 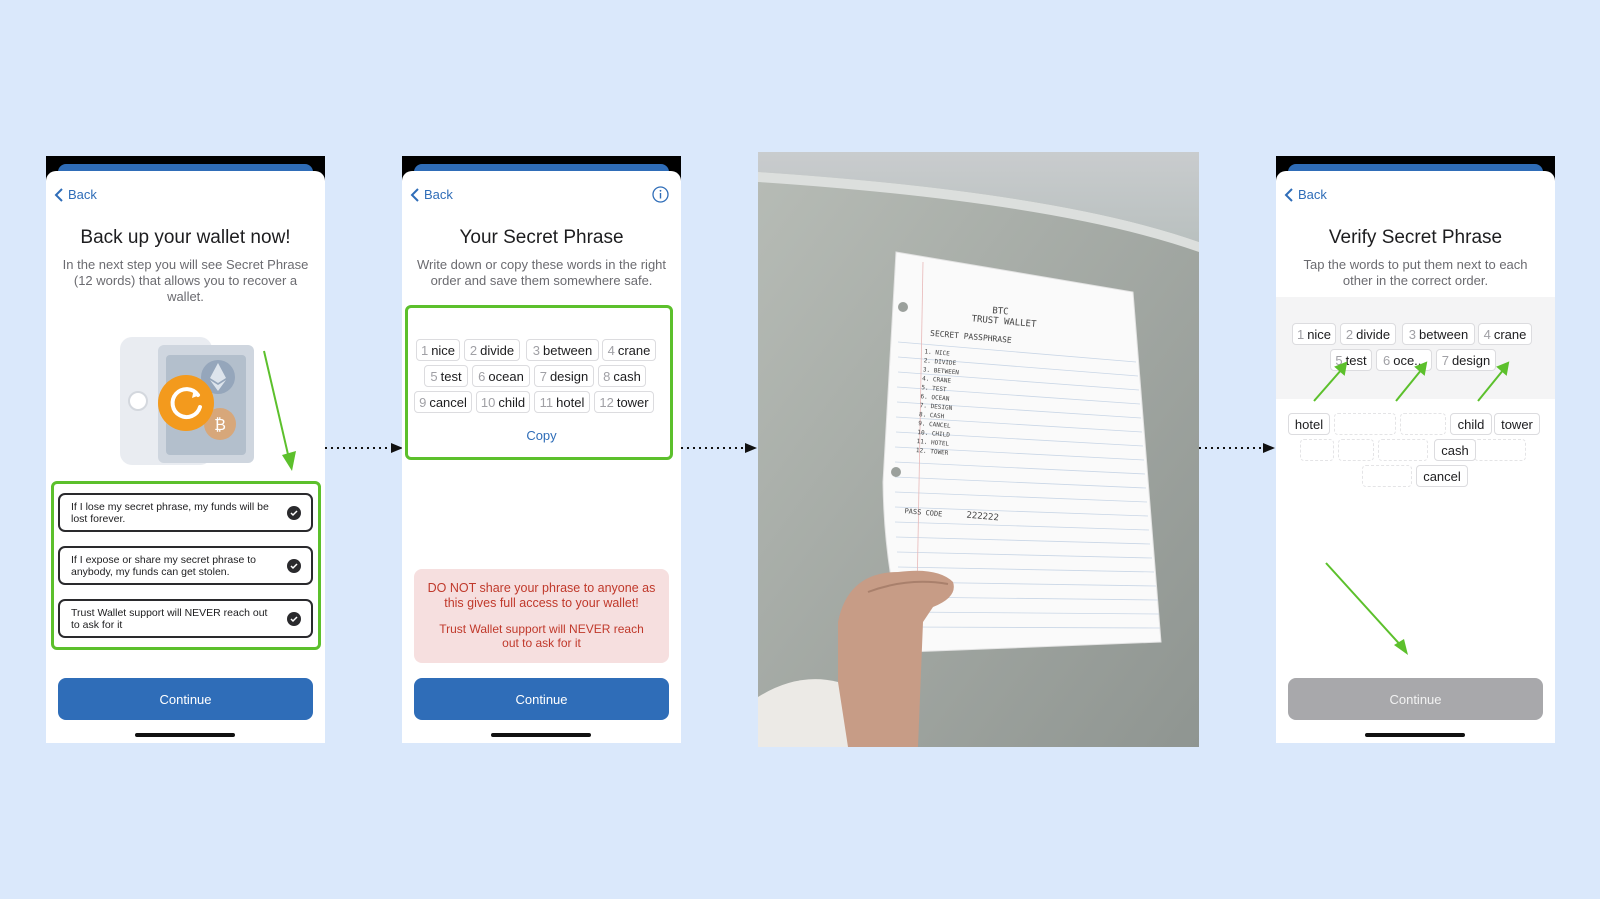 I want to click on word-text: crane, so click(x=634, y=350).